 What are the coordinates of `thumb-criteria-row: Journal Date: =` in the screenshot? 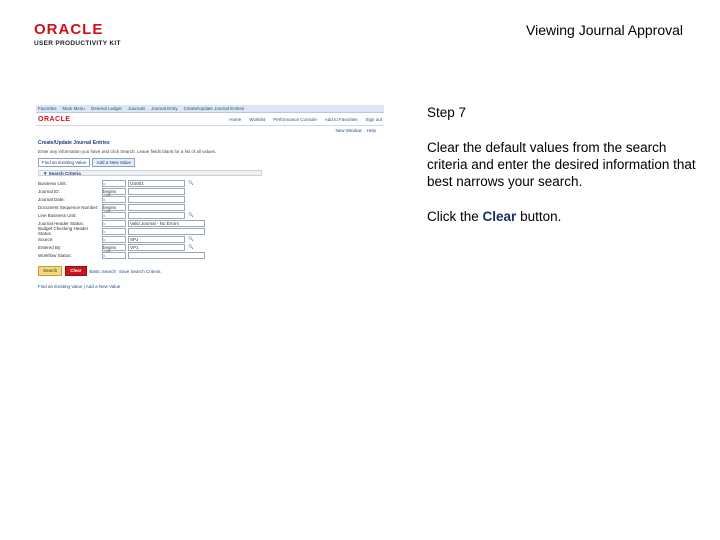 It's located at (211, 199).